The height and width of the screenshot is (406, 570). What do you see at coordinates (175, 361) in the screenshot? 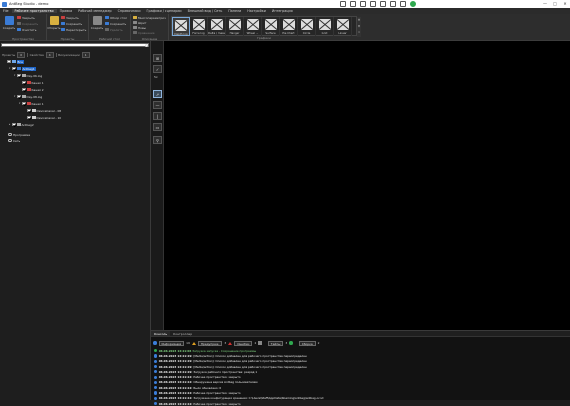
I see `log-timestamp: 06.06.2023 14:21:29:` at bounding box center [175, 361].